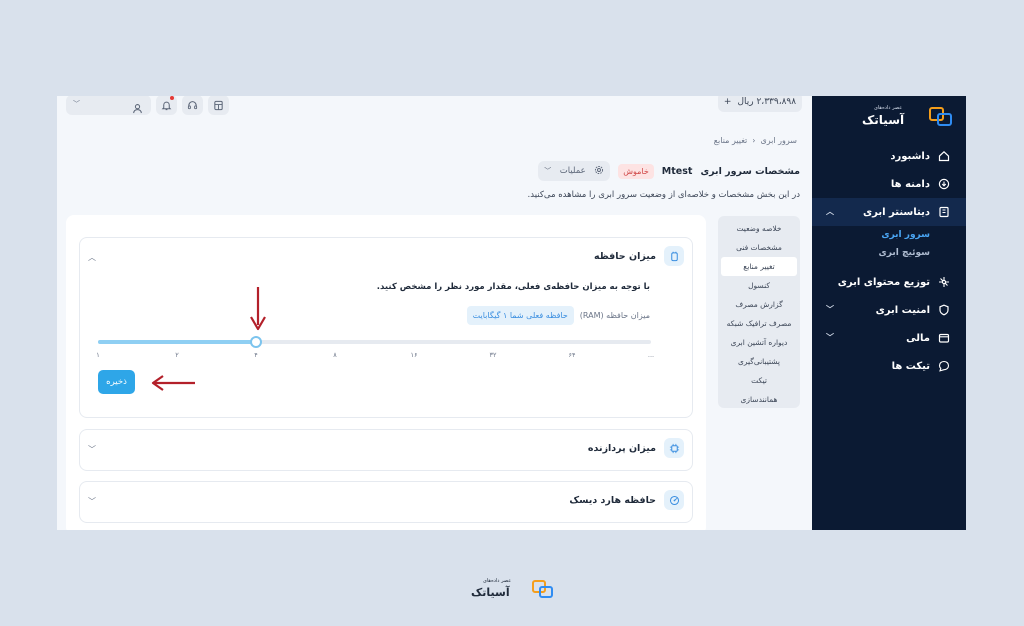 The height and width of the screenshot is (626, 1024). What do you see at coordinates (907, 117) in the screenshot?
I see `brand-logo: عصر داده‌های آسیاتک` at bounding box center [907, 117].